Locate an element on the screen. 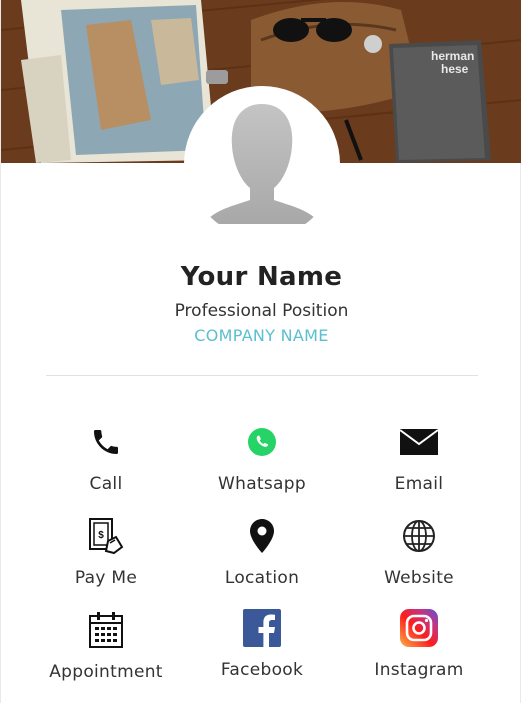 This screenshot has height=703, width=521. globe-icon is located at coordinates (419, 536).